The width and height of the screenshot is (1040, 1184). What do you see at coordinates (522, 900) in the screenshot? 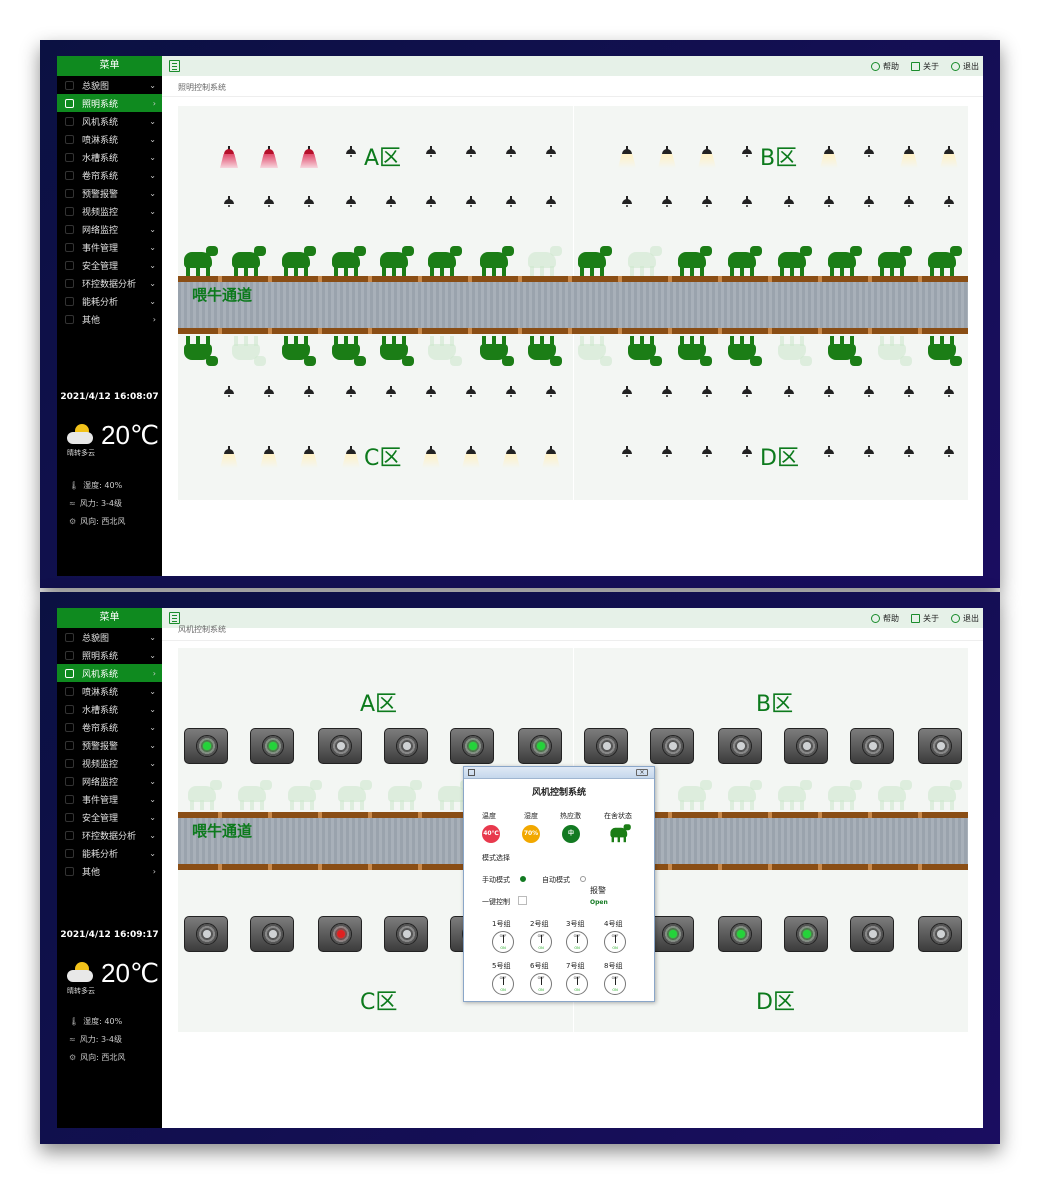
I see `one-key-checkbox` at bounding box center [522, 900].